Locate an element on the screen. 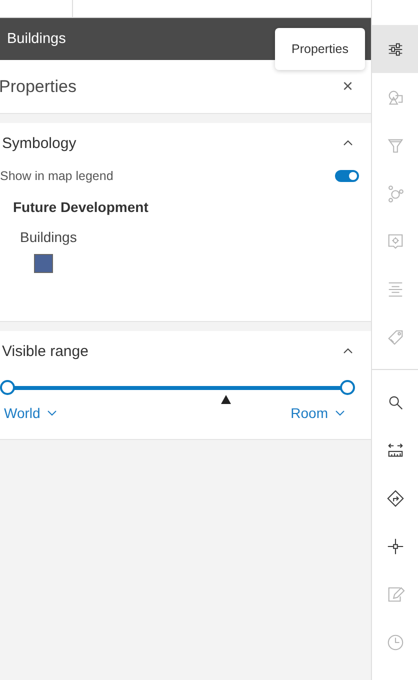  clock-icon is located at coordinates (395, 642).